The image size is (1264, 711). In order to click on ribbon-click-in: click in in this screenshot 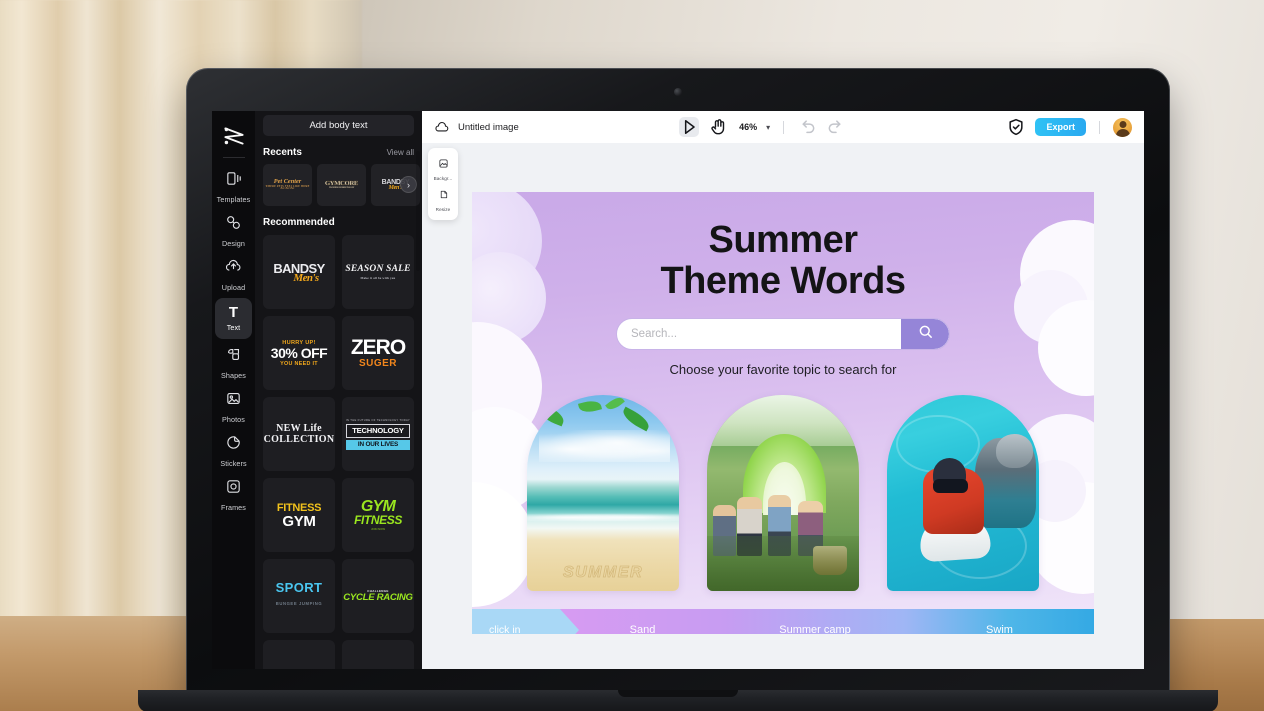, I will do `click(525, 621)`.